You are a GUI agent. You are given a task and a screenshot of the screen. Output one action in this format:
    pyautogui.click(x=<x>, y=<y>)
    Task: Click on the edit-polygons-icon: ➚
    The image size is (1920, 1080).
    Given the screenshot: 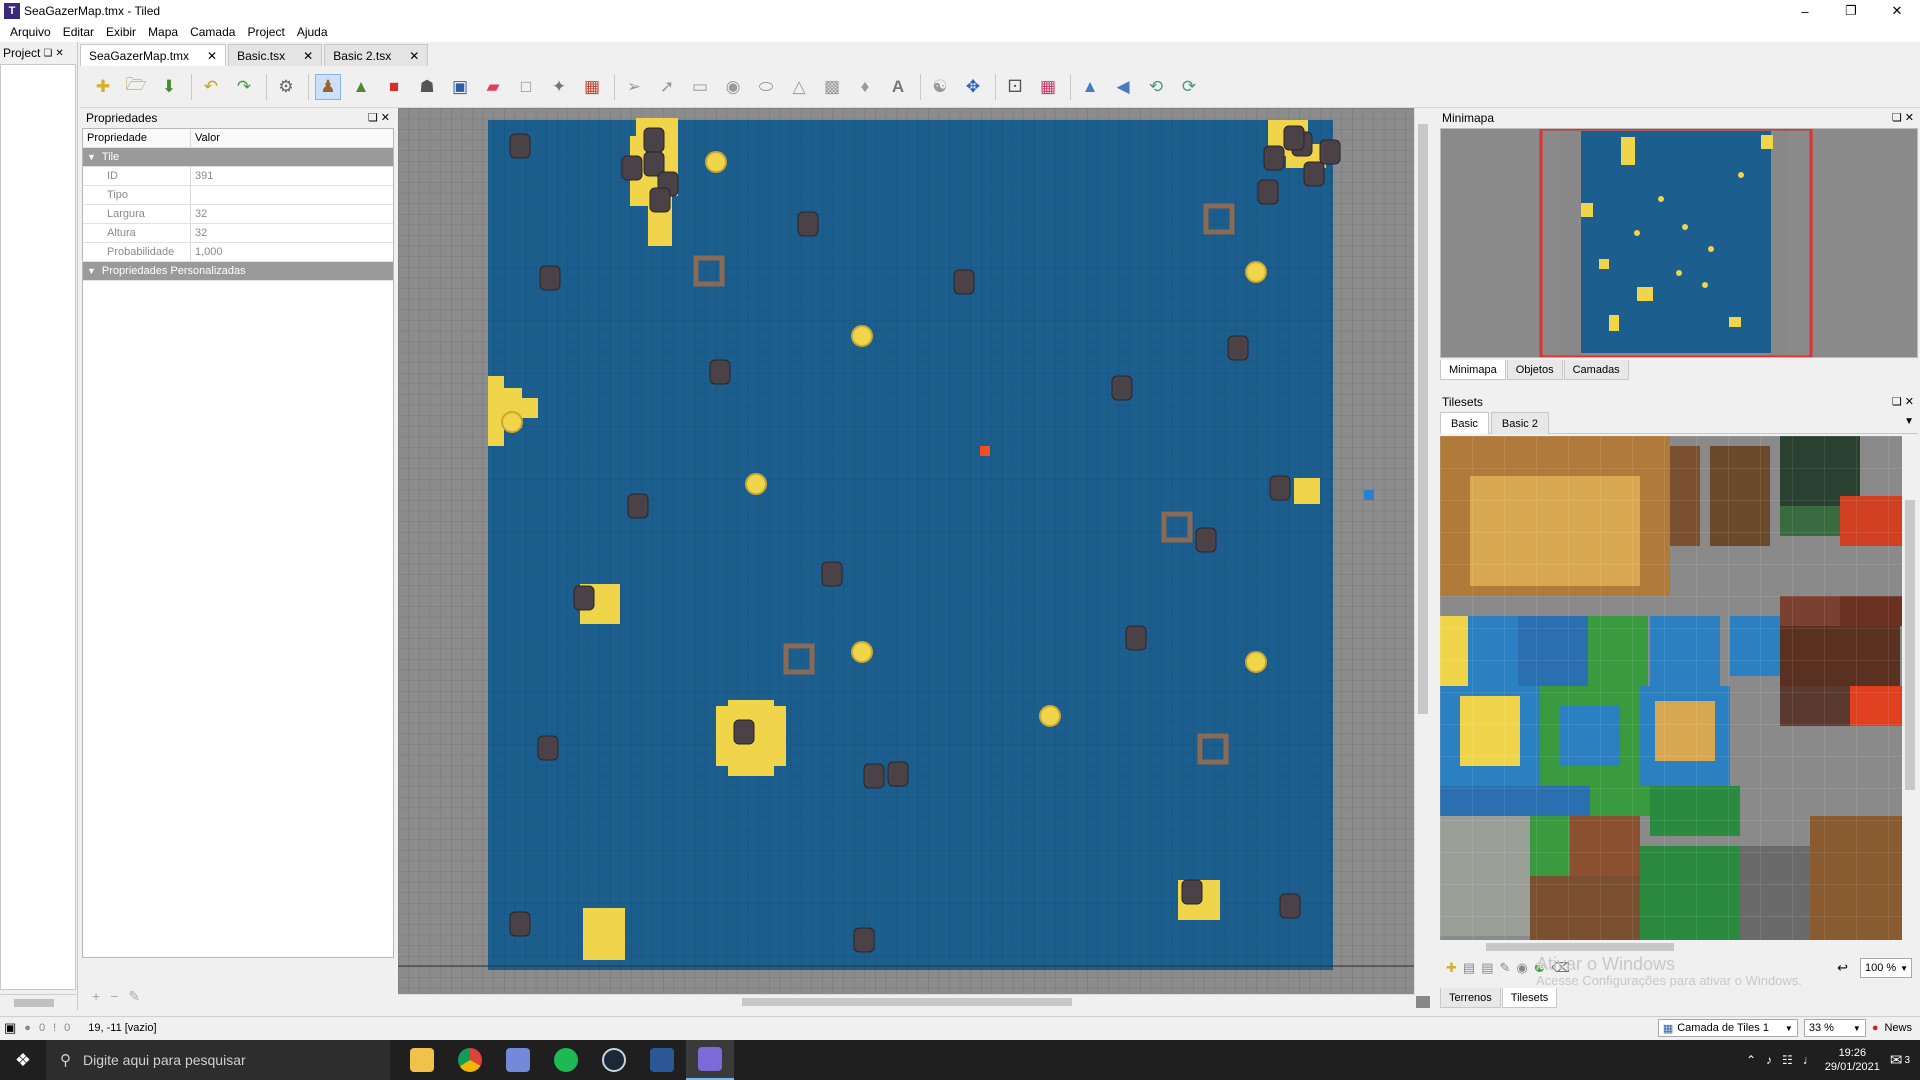 What is the action you would take?
    pyautogui.click(x=667, y=87)
    